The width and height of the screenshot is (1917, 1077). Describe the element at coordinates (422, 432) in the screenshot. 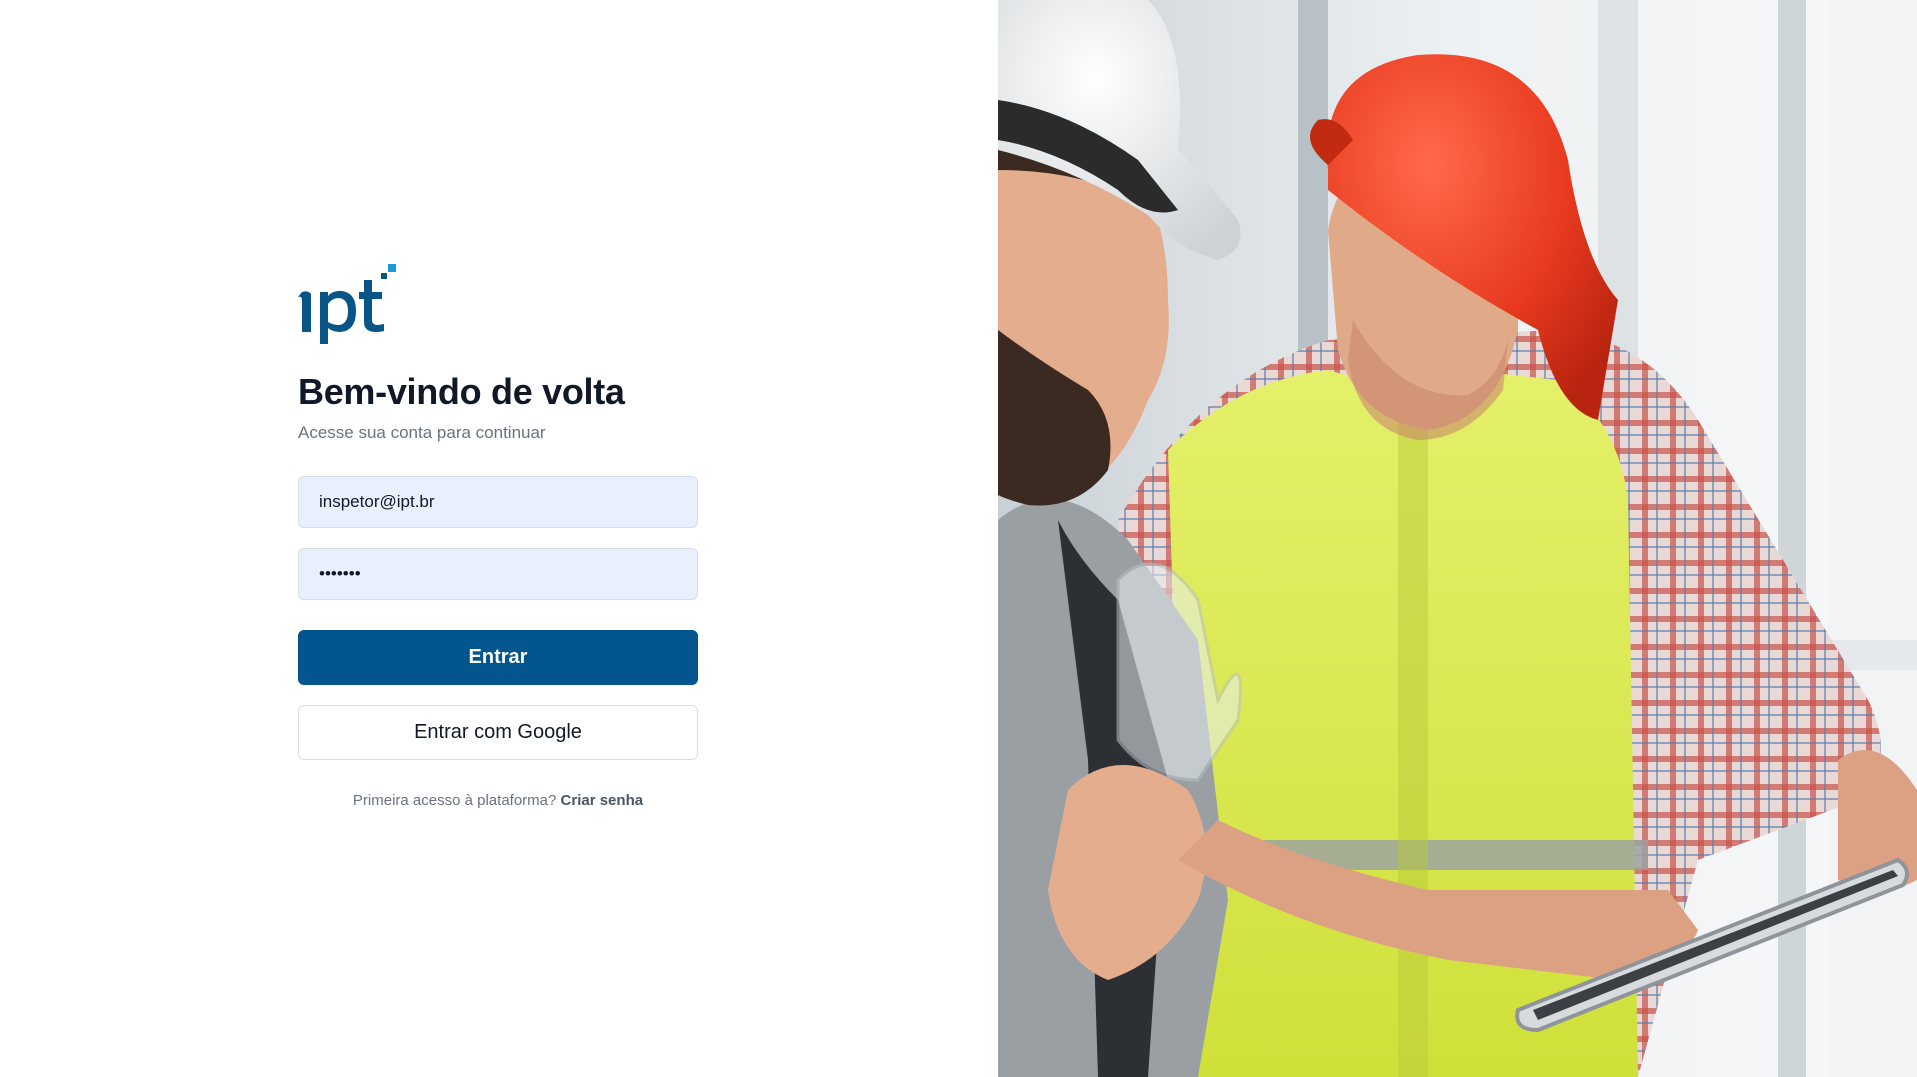

I see `page-subtitle: Acesse sua conta para continuar` at that location.